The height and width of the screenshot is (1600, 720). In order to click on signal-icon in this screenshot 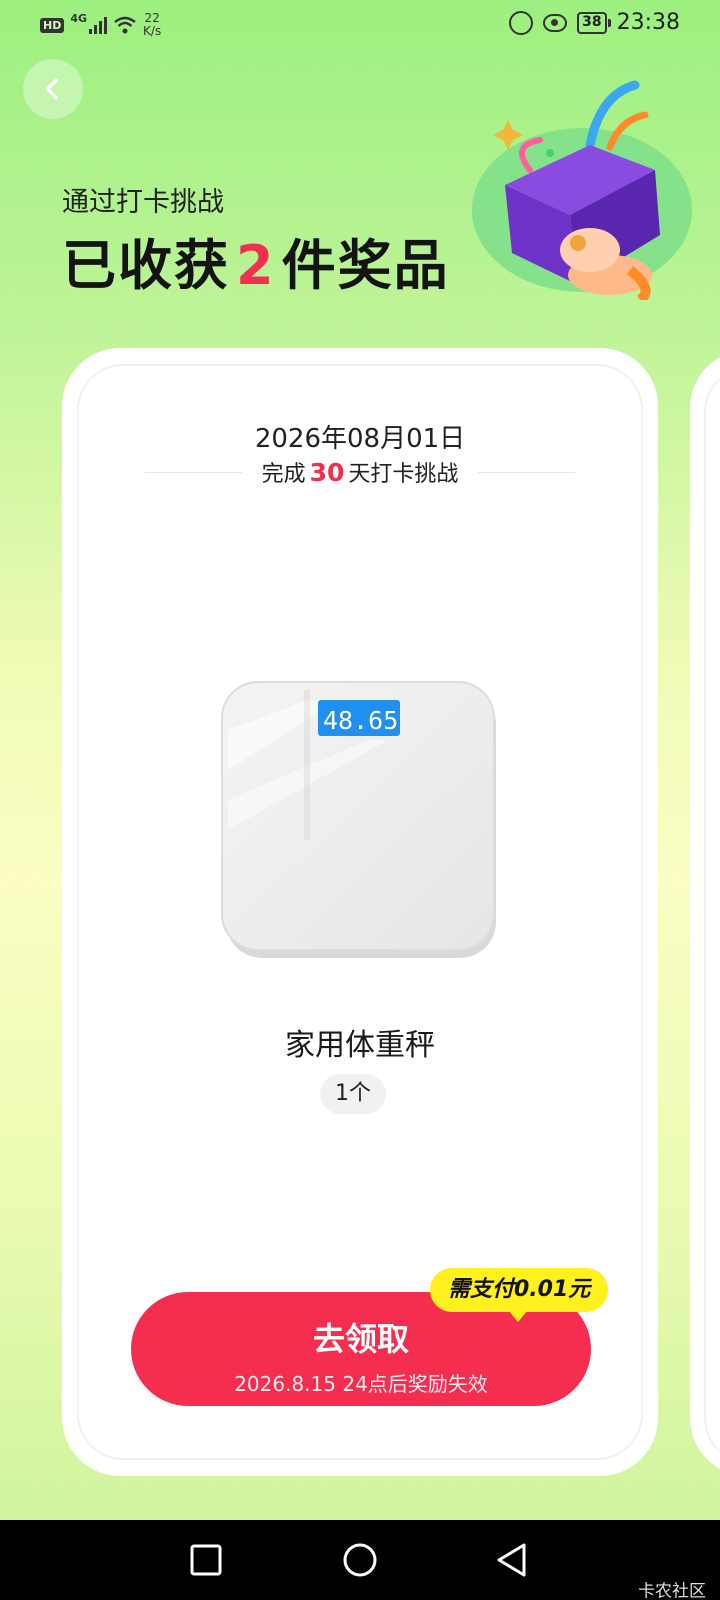, I will do `click(98, 25)`.